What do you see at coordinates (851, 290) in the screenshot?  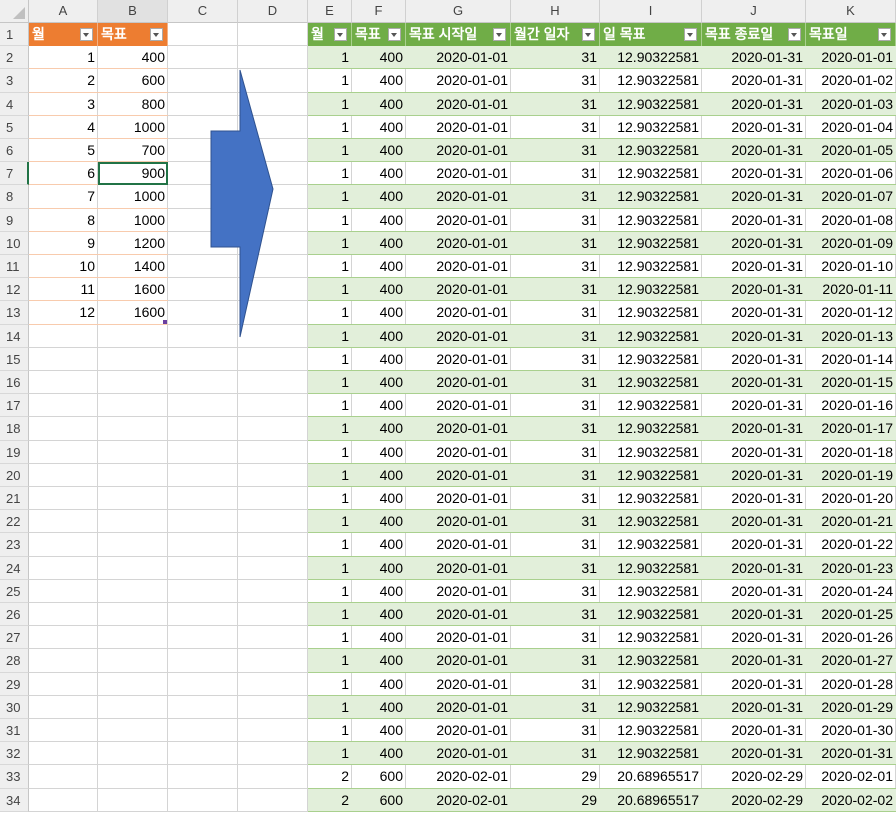 I see `table2-cell: 2020-01-11` at bounding box center [851, 290].